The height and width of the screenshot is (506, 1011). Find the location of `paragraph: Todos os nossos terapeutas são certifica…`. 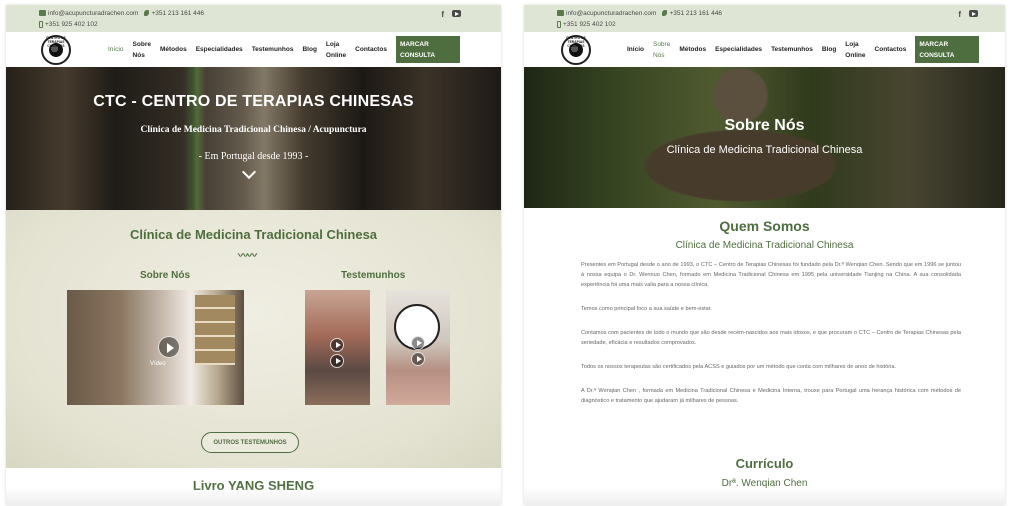

paragraph: Todos os nossos terapeutas são certifica… is located at coordinates (738, 367).